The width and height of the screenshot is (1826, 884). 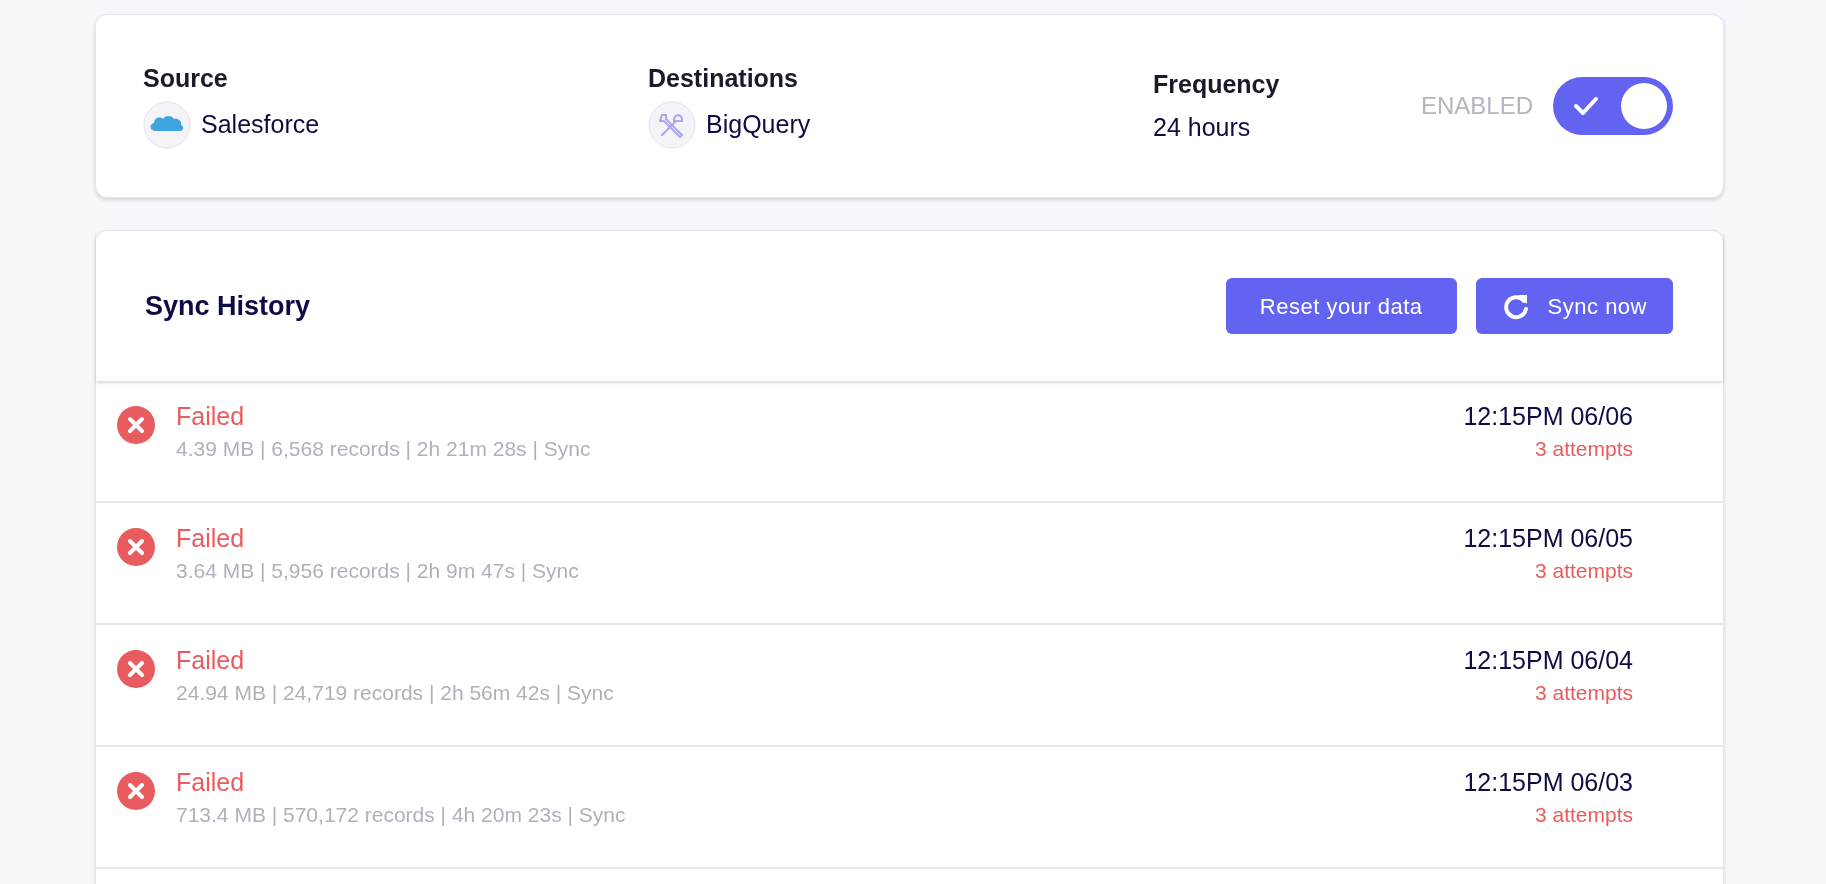 What do you see at coordinates (1548, 416) in the screenshot?
I see `sync-time: 12:15PM 06/06` at bounding box center [1548, 416].